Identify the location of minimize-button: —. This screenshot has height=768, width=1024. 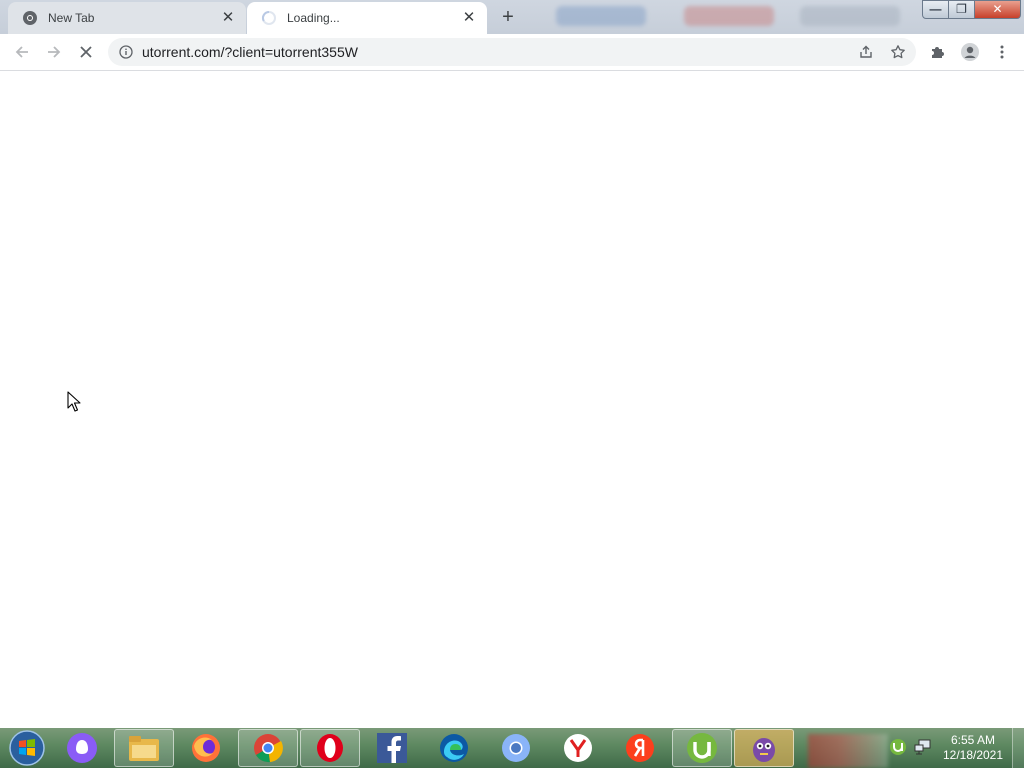
(935, 9).